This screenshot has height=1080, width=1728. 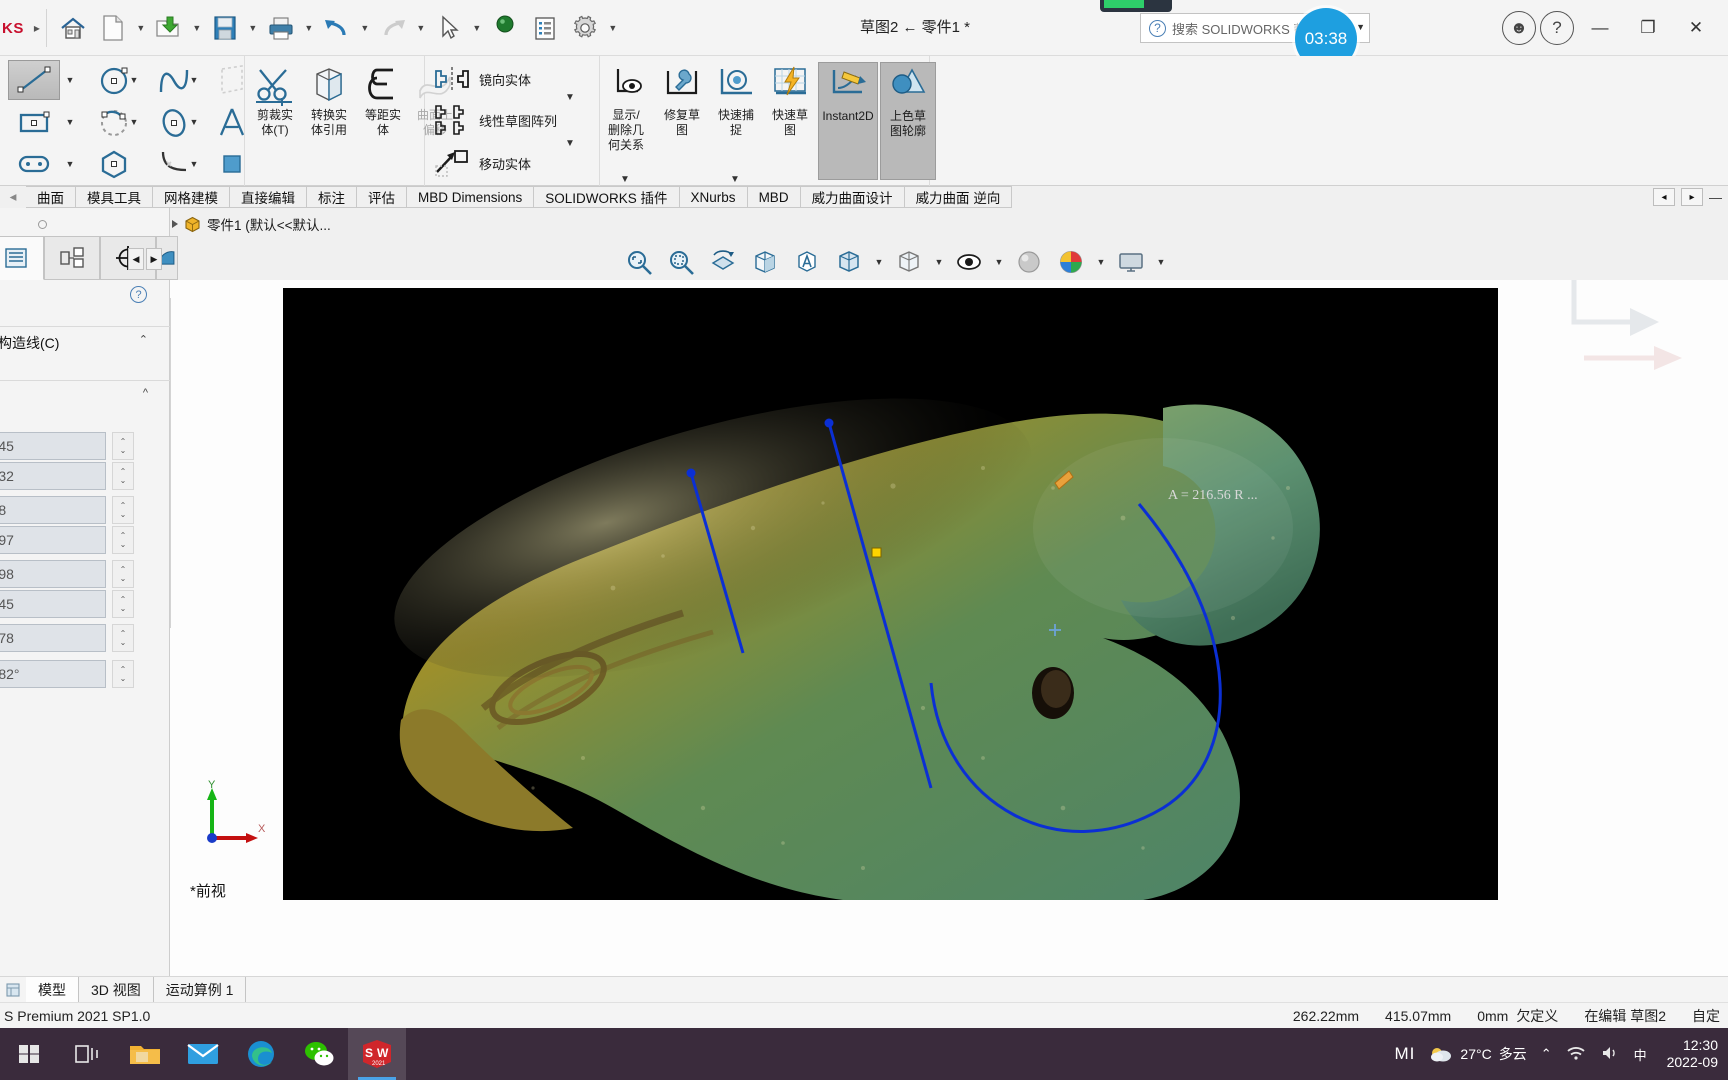 What do you see at coordinates (123, 574) in the screenshot?
I see `param-delta-x-stepper: ⌃ ⌄` at bounding box center [123, 574].